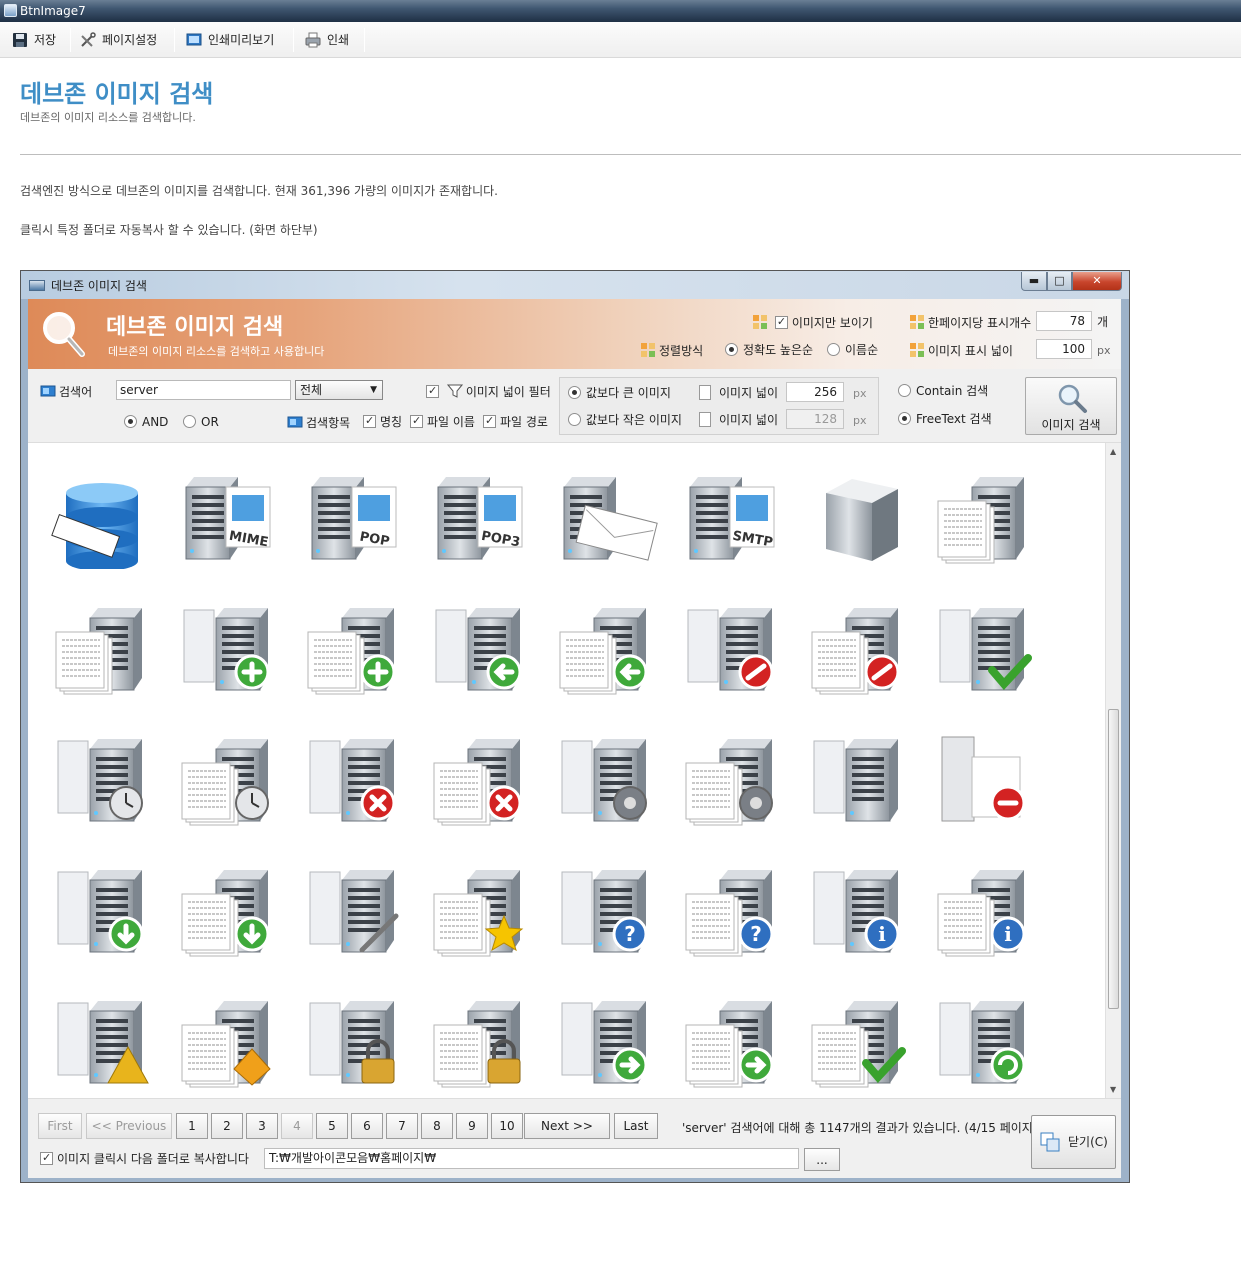 The image size is (1241, 1262). I want to click on server-documents-back-icon, so click(606, 648).